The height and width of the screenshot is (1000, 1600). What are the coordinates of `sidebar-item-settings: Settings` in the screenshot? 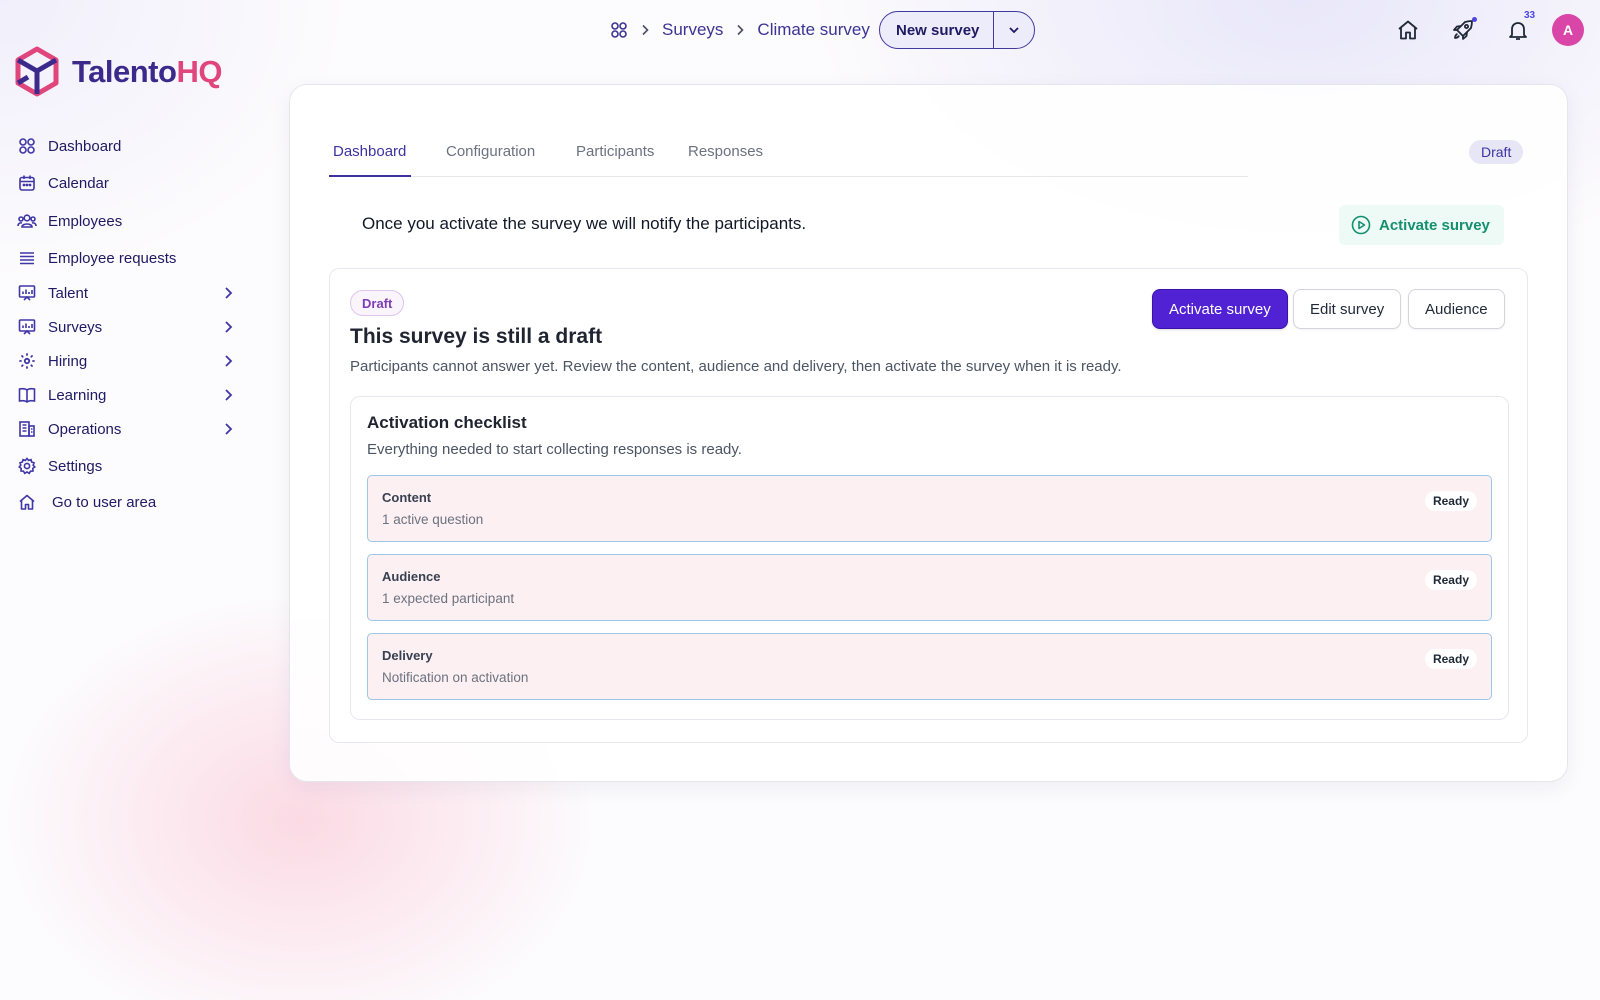 It's located at (131, 466).